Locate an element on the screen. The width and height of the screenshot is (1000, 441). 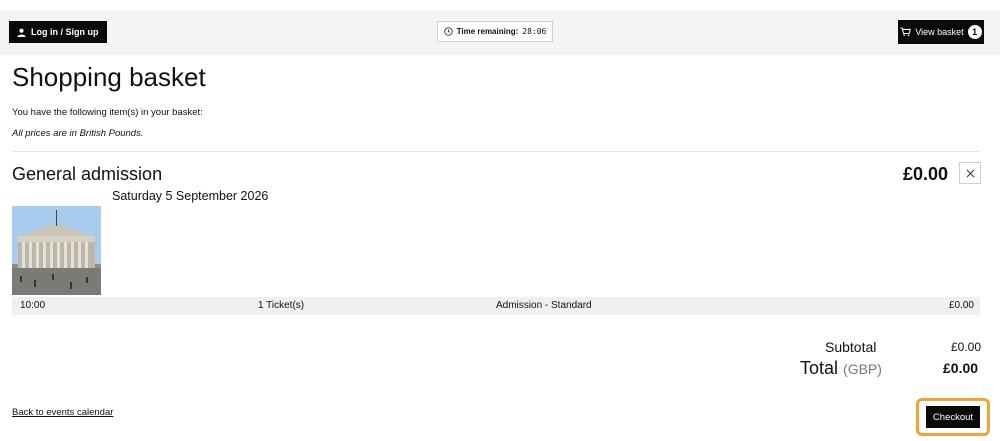
view-basket-label: View basket is located at coordinates (939, 32).